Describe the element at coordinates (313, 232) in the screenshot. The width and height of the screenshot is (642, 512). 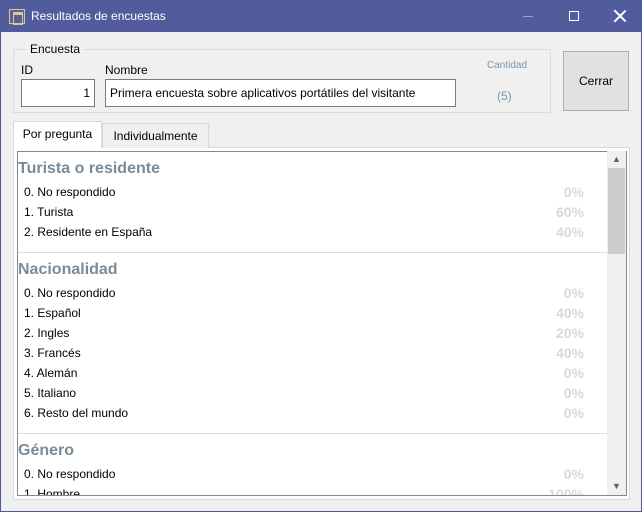
I see `answer-row: 2. Residente en España 40%` at that location.